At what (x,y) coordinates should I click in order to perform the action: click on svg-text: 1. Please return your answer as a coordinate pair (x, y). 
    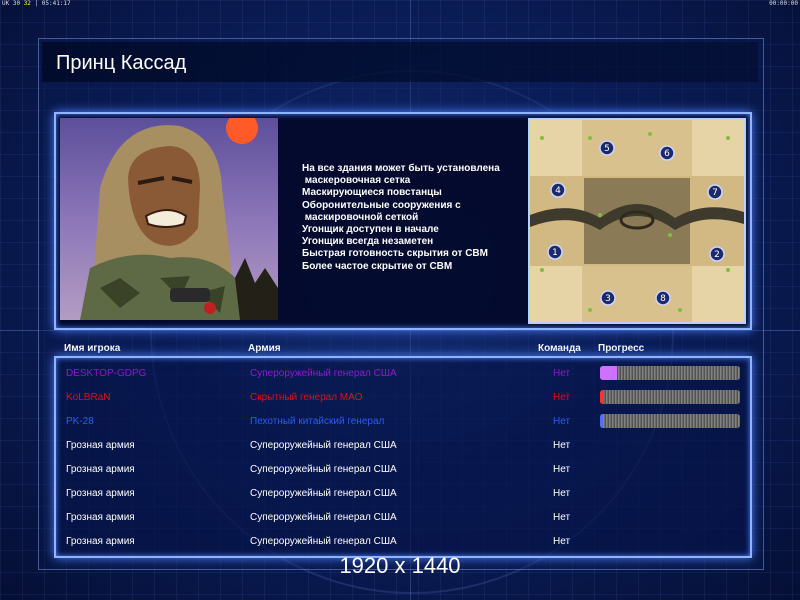
    Looking at the image, I should click on (555, 253).